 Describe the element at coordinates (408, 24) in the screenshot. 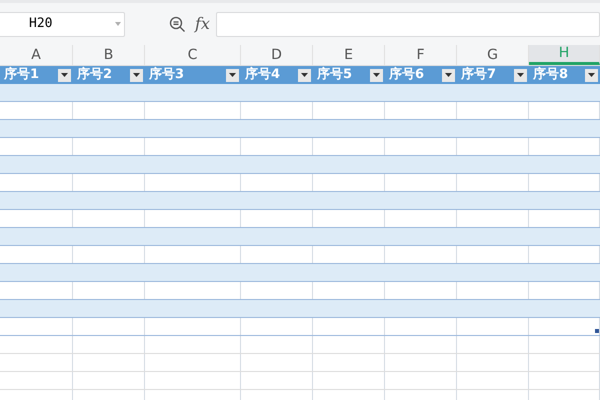

I see `formula-input-field` at that location.